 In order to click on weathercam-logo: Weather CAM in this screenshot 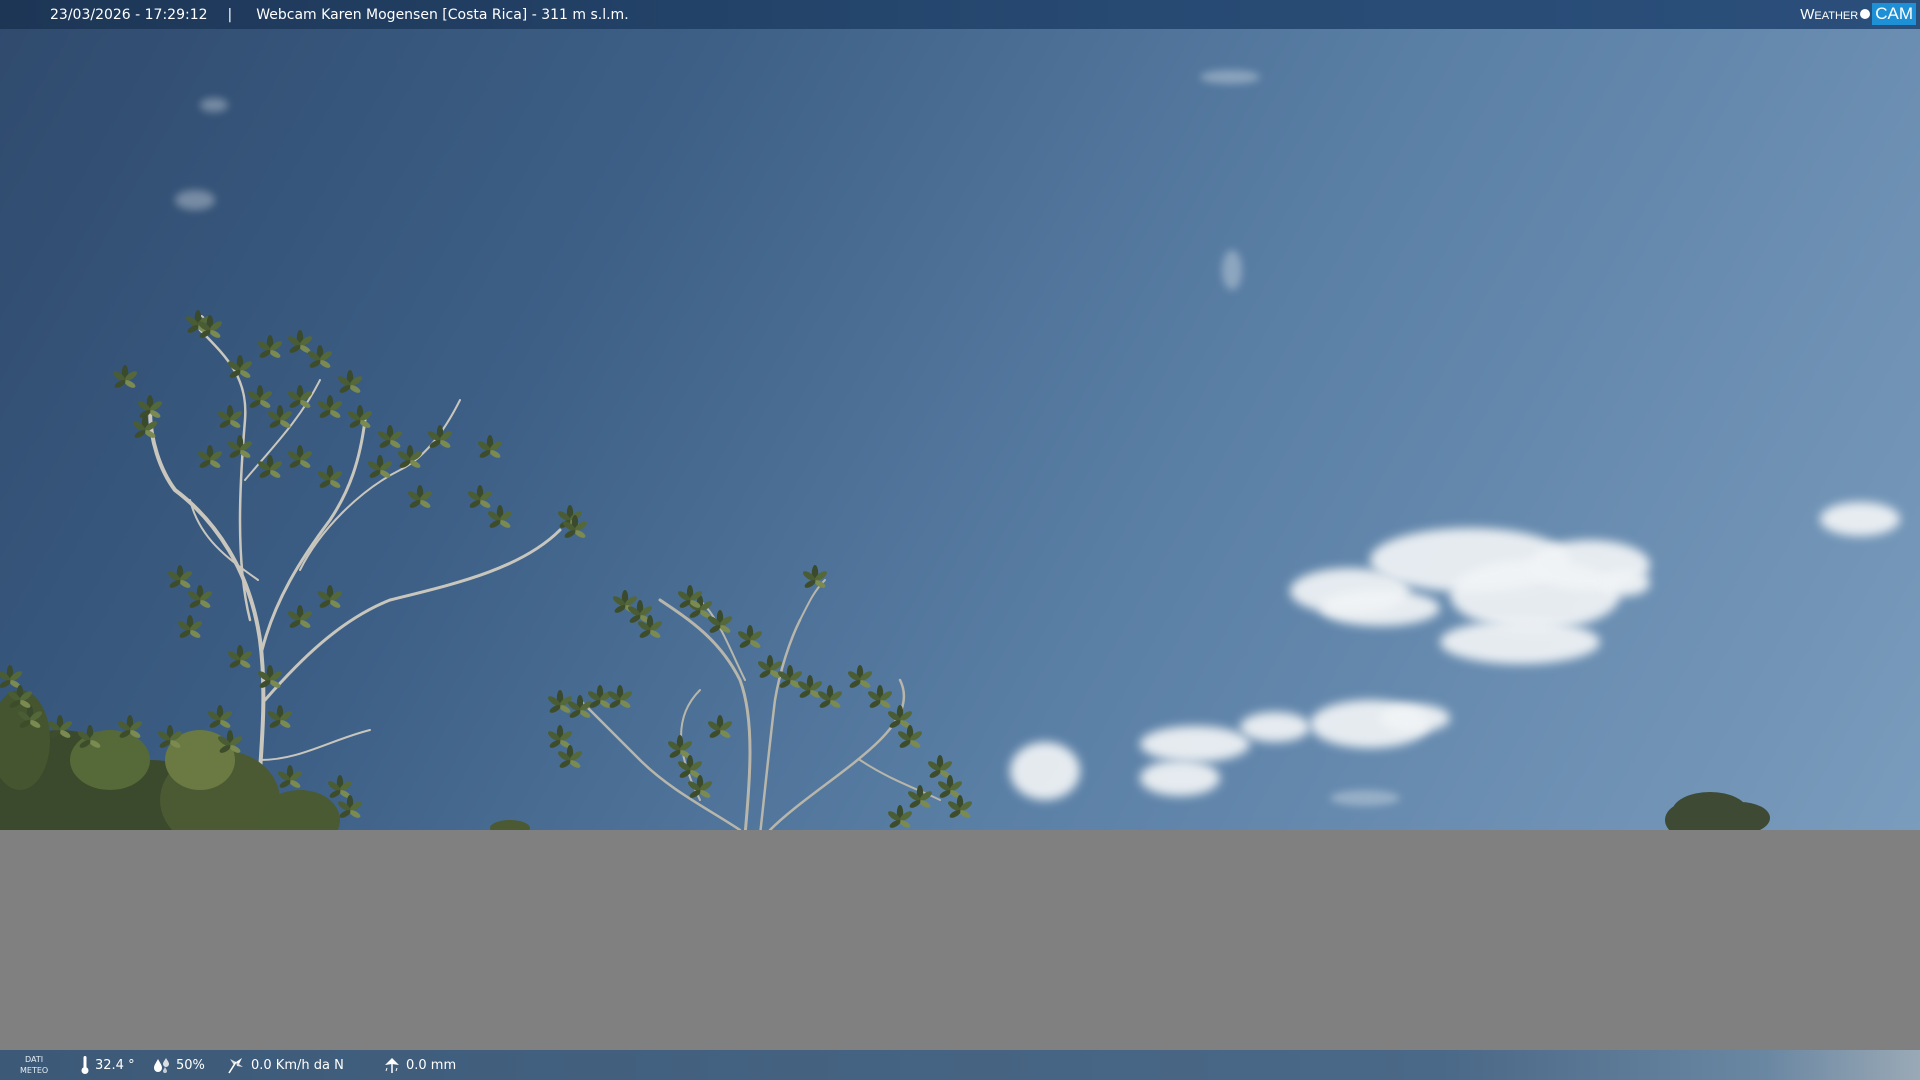, I will do `click(1858, 14)`.